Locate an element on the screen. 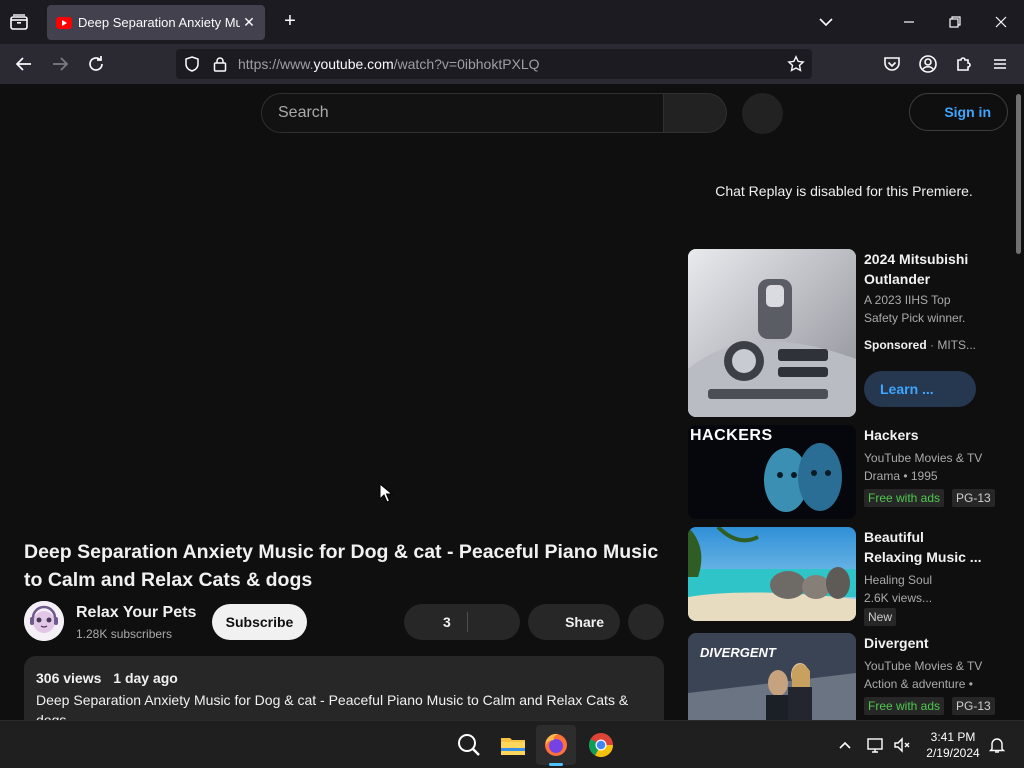 The height and width of the screenshot is (768, 1024). like-dislike-group: 3 is located at coordinates (462, 622).